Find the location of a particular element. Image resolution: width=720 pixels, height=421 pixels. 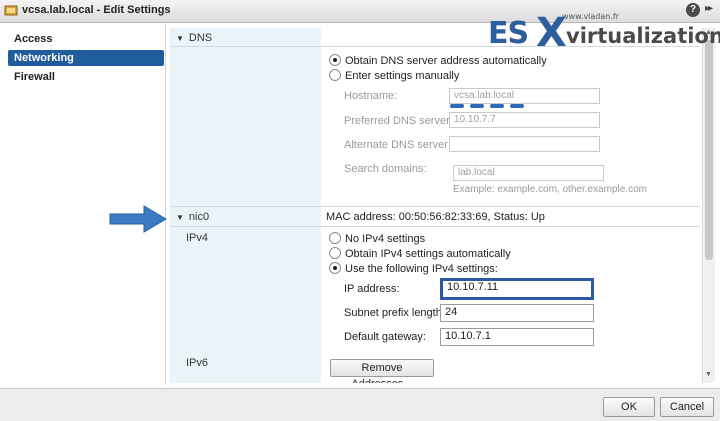

dns-radio-auto-label: Obtain DNS server address automatically is located at coordinates (446, 61).